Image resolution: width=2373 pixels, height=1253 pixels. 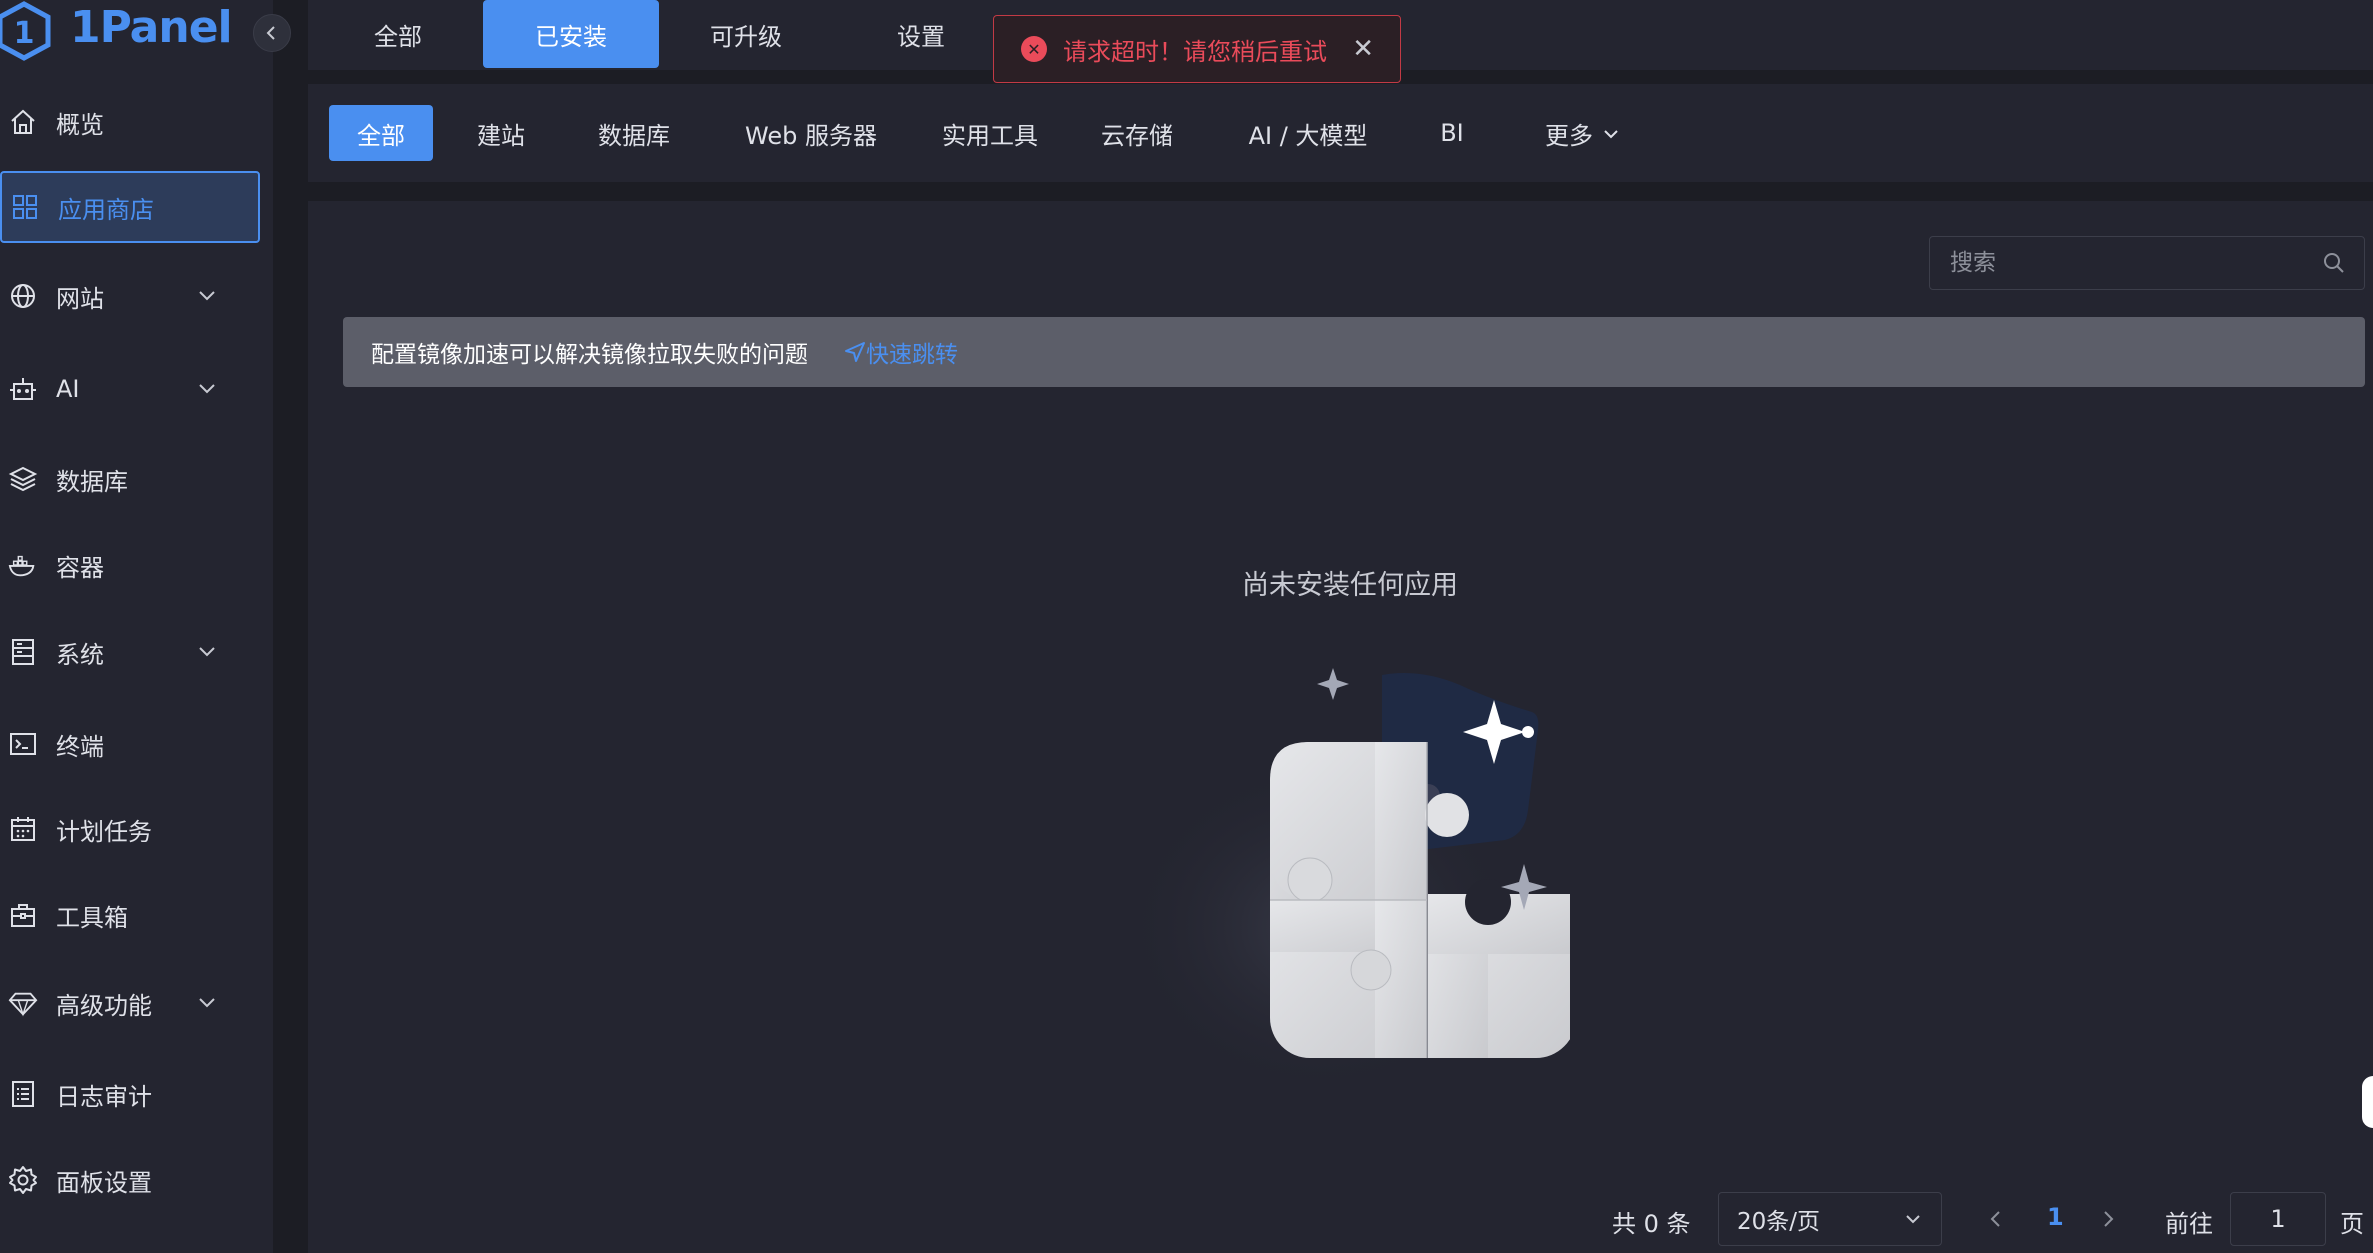 I want to click on category-more: 更多, so click(x=1583, y=133).